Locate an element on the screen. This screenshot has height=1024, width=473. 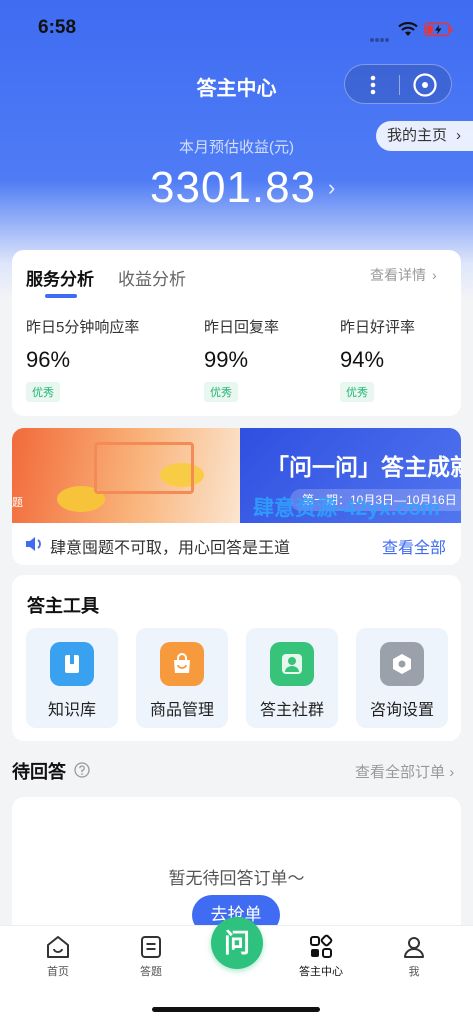
capsule-divider is located at coordinates (399, 85).